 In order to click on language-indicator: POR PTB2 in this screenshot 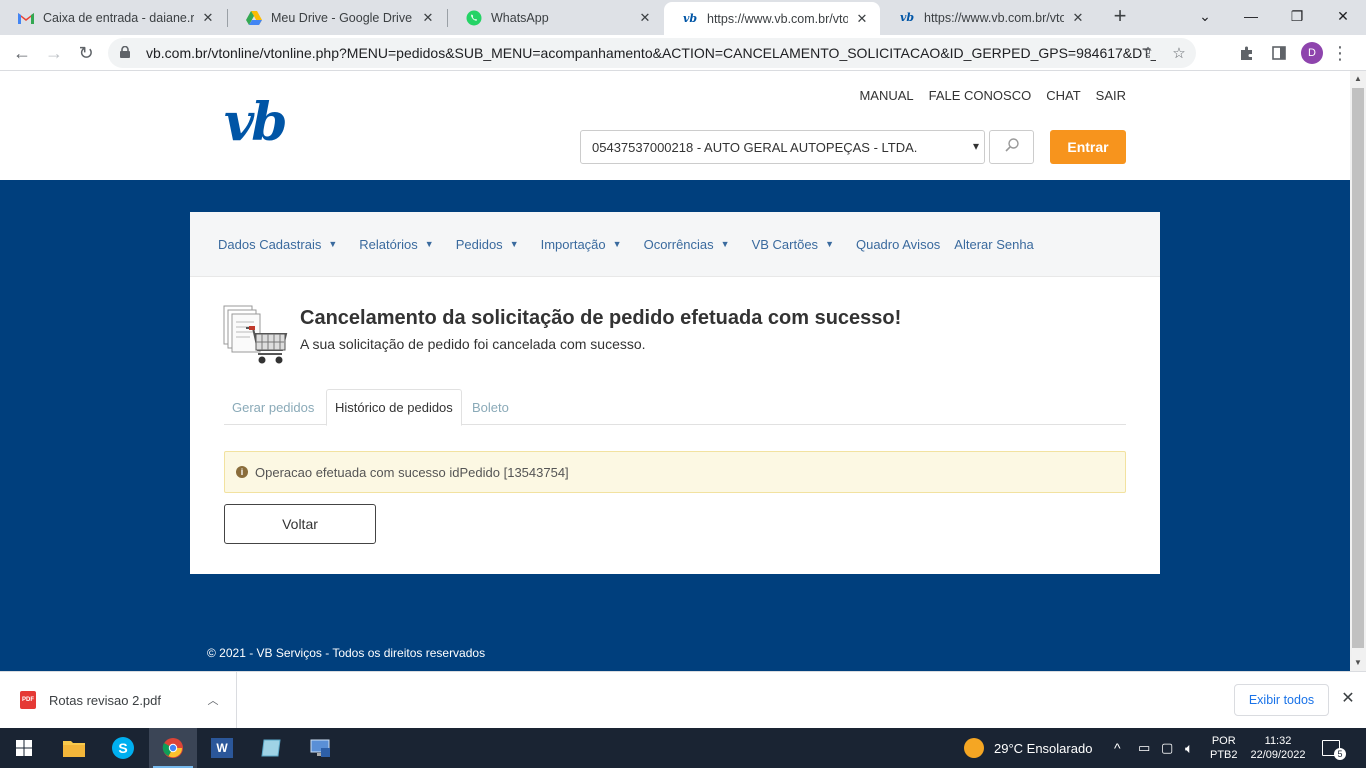, I will do `click(1224, 748)`.